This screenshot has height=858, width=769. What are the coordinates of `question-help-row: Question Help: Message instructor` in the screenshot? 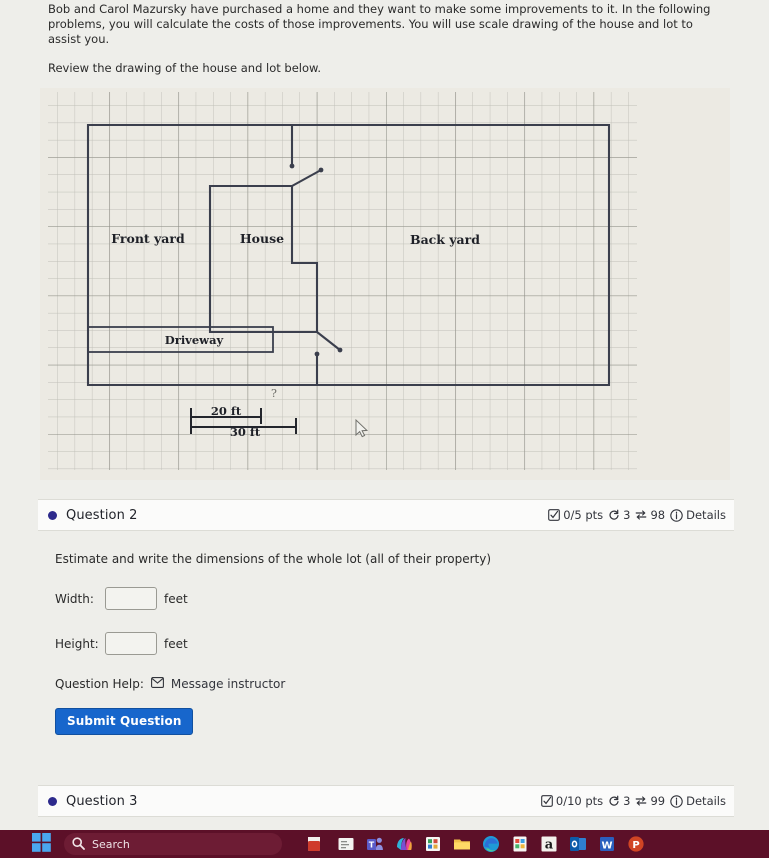 It's located at (385, 684).